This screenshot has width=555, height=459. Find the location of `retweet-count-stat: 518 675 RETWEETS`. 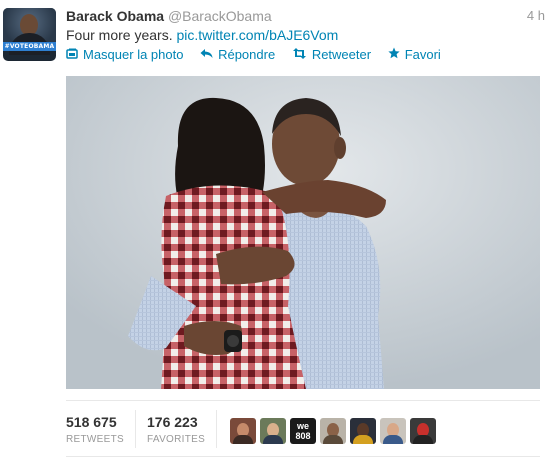

retweet-count-stat: 518 675 RETWEETS is located at coordinates (95, 429).